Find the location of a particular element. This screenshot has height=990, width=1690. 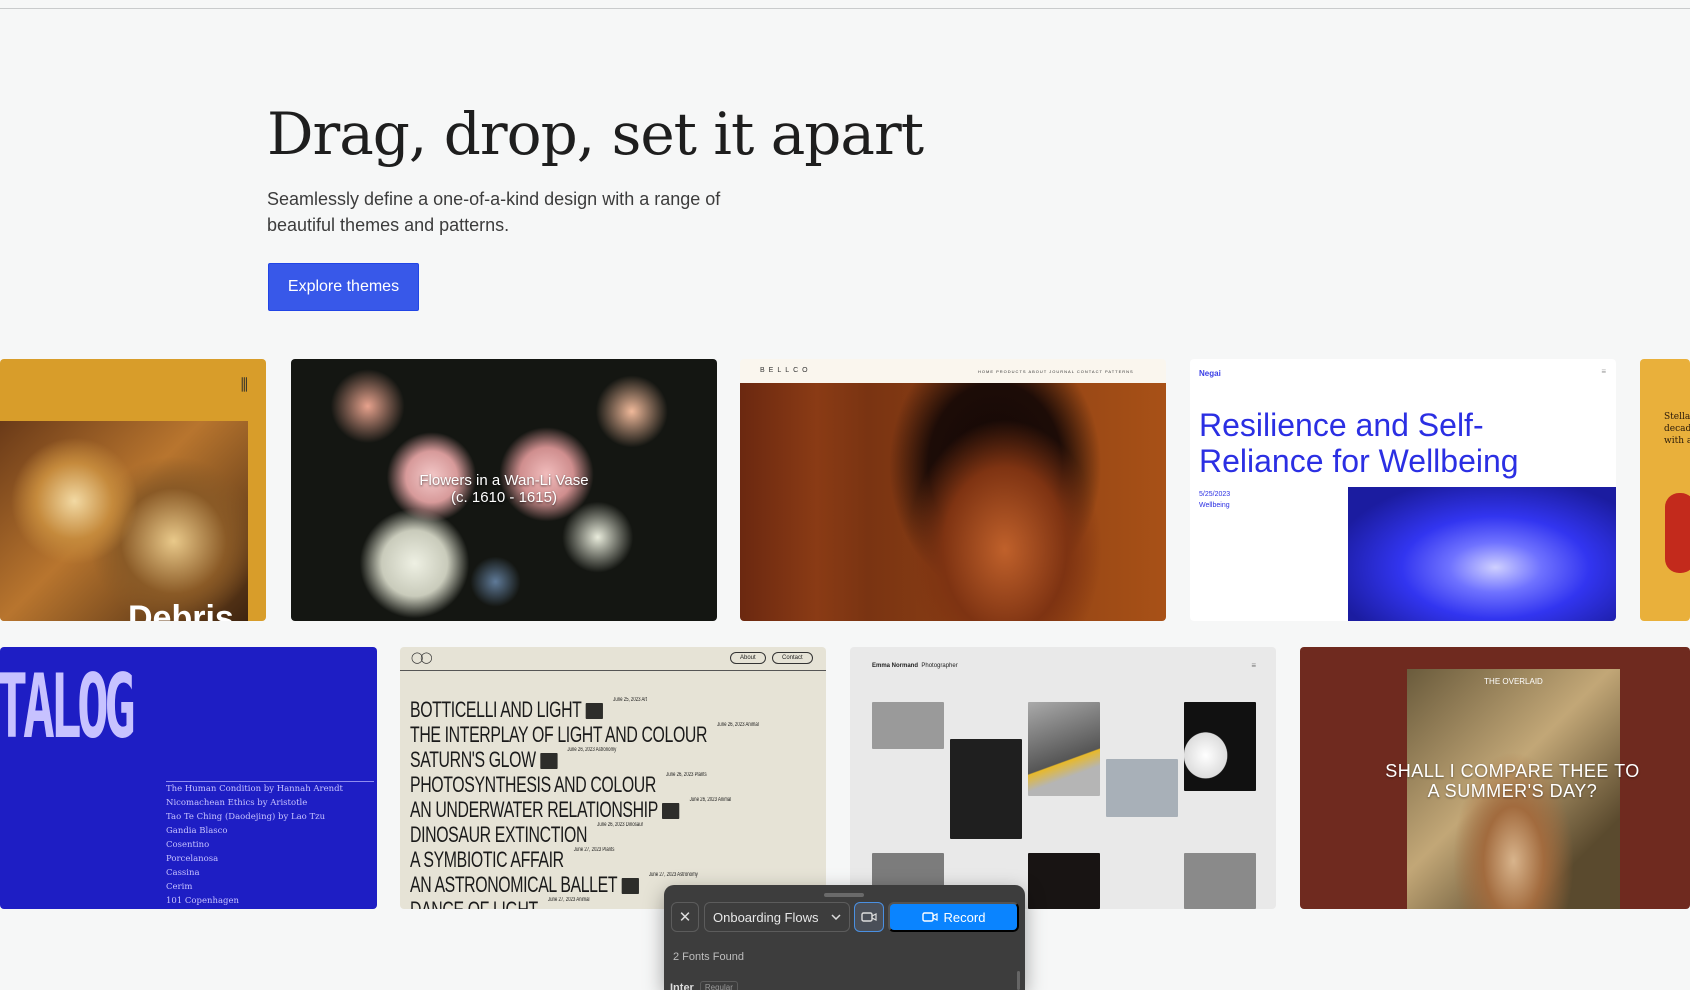

article-meta: June 27, 2023 Astronomy is located at coordinates (673, 875).